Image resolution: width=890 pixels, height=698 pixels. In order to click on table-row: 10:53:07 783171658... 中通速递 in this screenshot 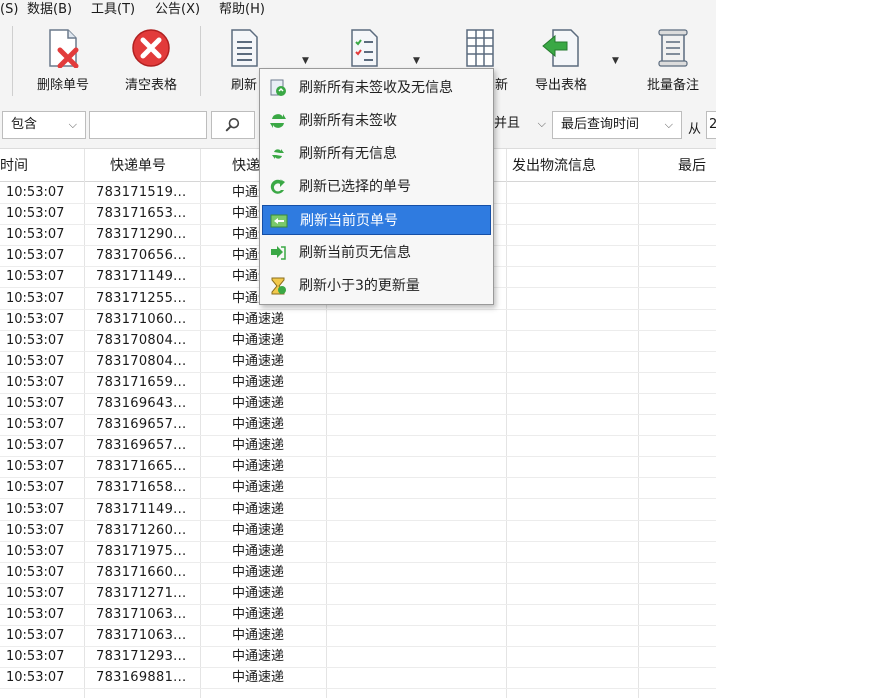, I will do `click(358, 488)`.